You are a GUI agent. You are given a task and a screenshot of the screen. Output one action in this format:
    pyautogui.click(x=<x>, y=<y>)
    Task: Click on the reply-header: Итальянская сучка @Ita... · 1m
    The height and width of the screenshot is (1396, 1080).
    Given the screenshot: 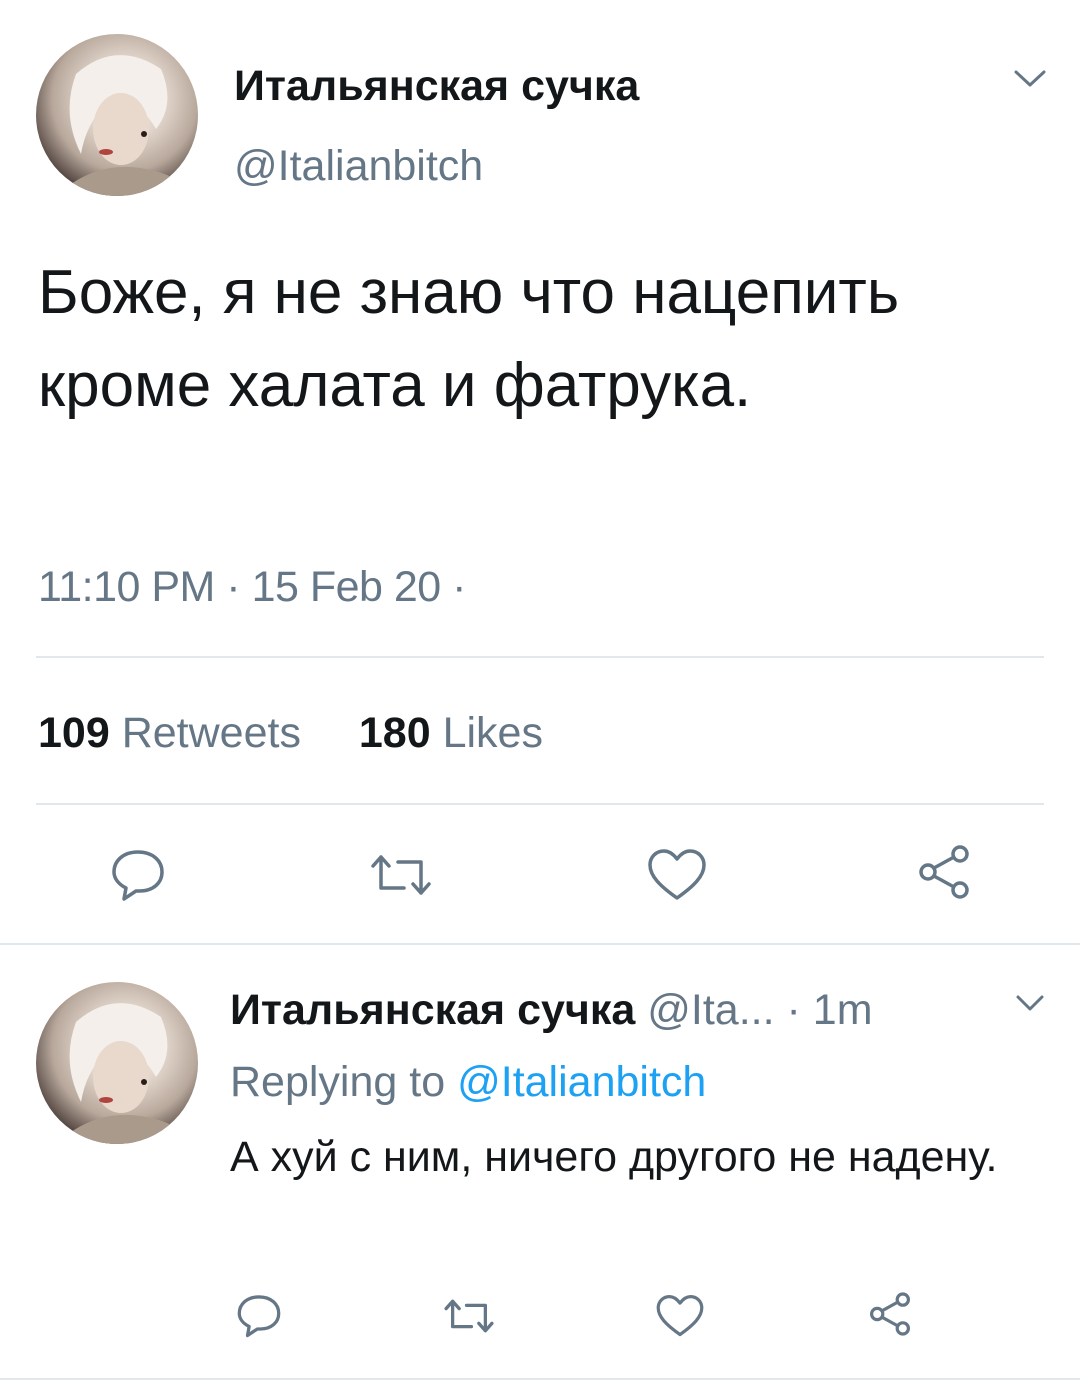 What is the action you would take?
    pyautogui.click(x=551, y=1010)
    